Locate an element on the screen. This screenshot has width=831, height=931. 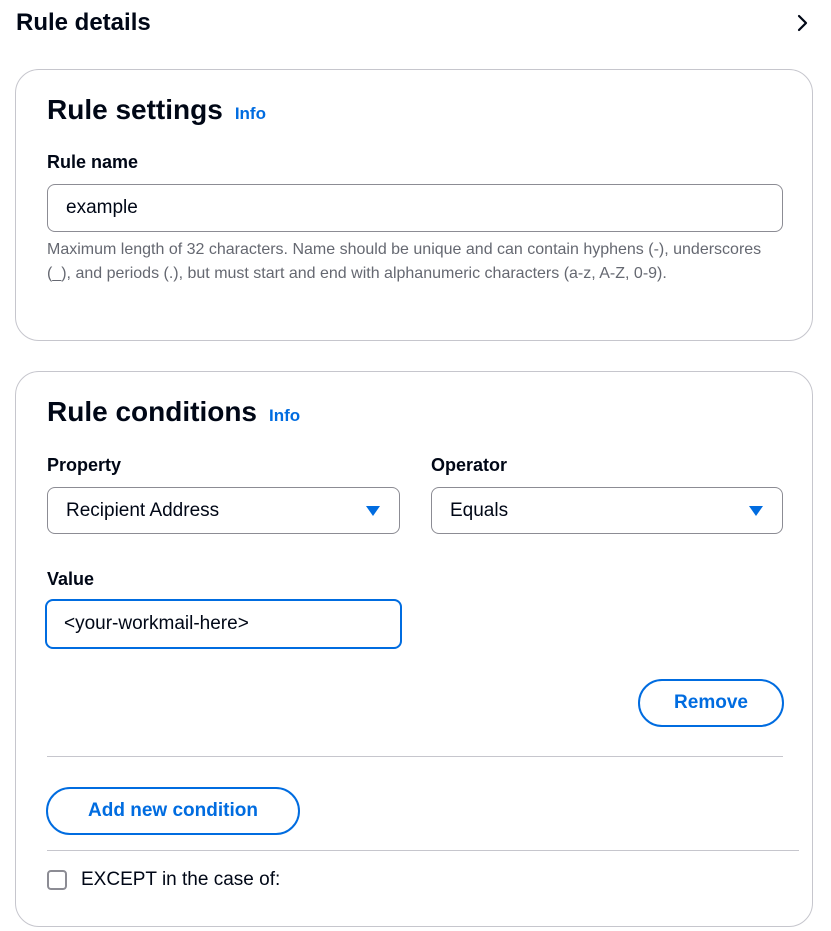
add-new-condition-button: Add new condition is located at coordinates (173, 811).